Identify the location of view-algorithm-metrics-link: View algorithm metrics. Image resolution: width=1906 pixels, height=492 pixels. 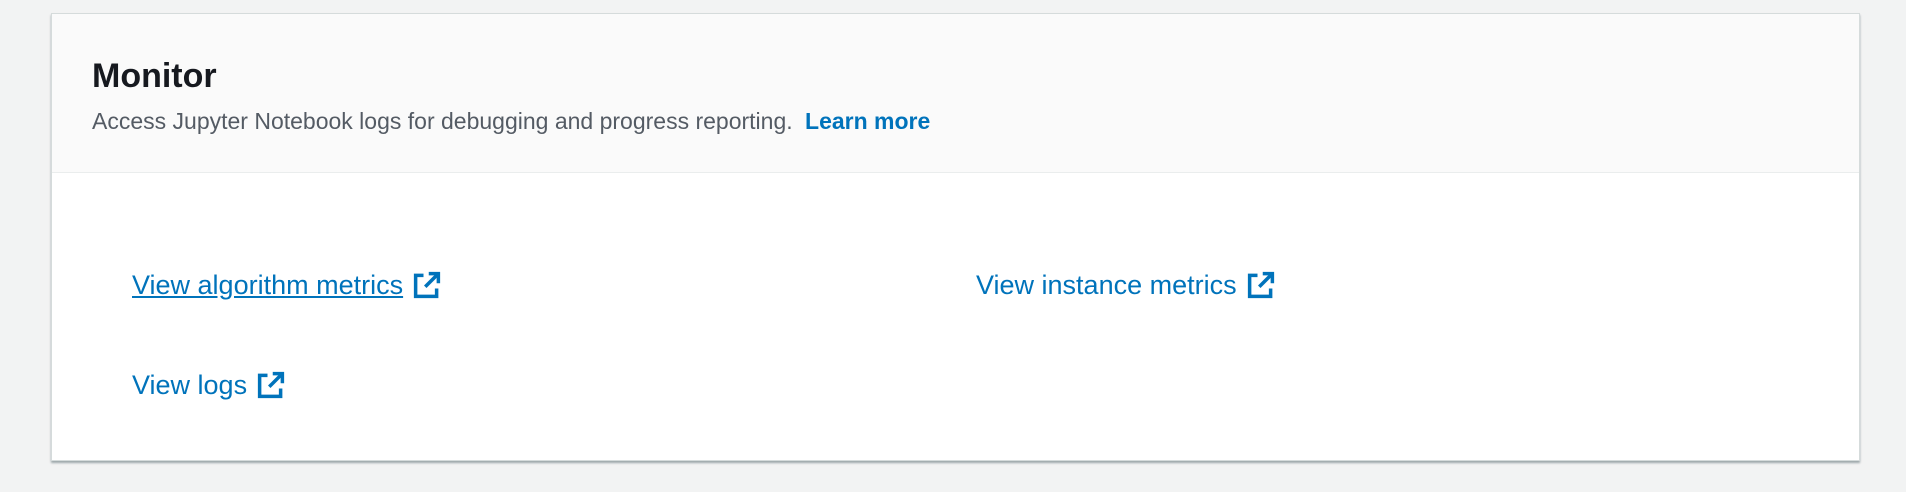
(286, 285).